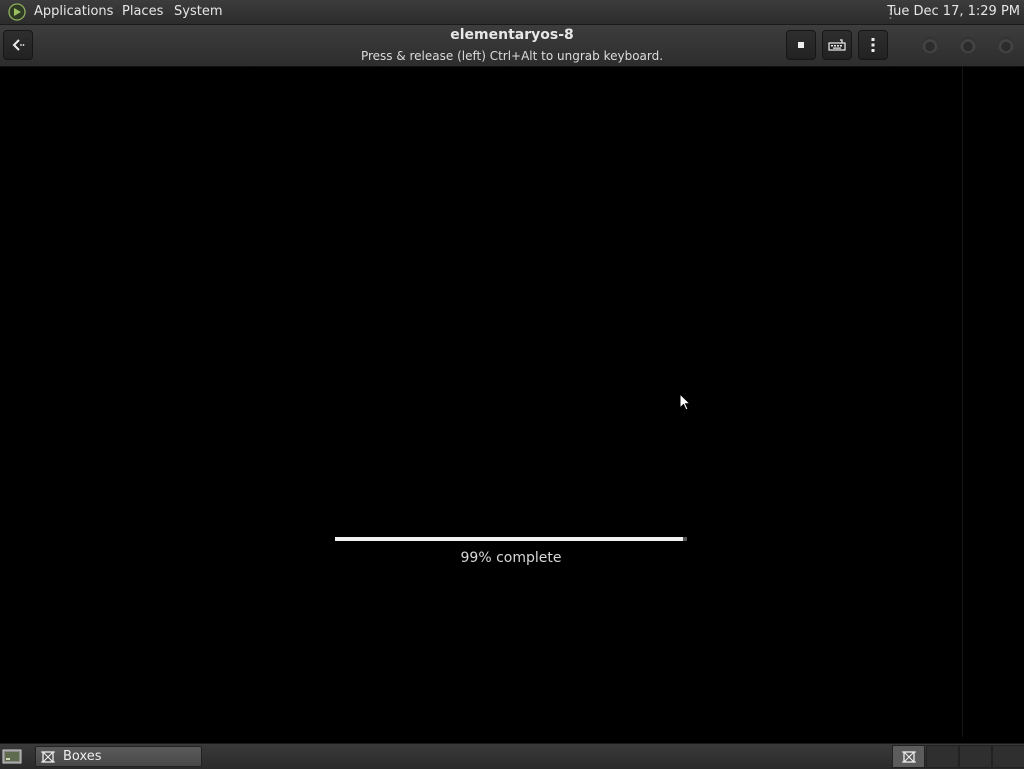 The image size is (1024, 769). I want to click on keyboard-button, so click(837, 45).